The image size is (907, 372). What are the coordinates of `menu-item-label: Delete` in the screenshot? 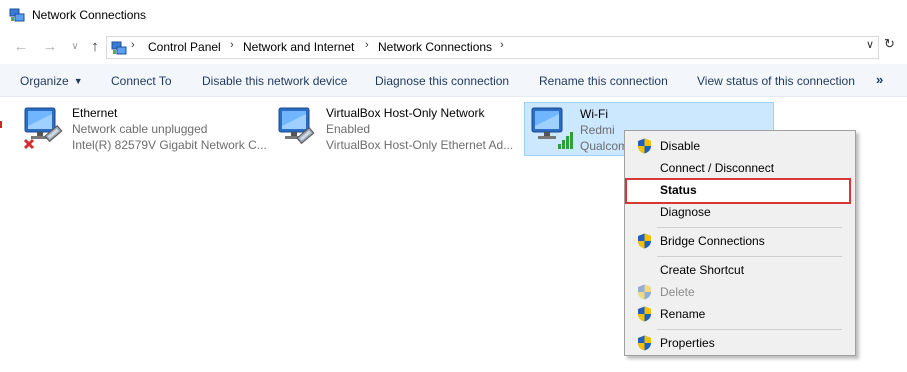 It's located at (677, 292).